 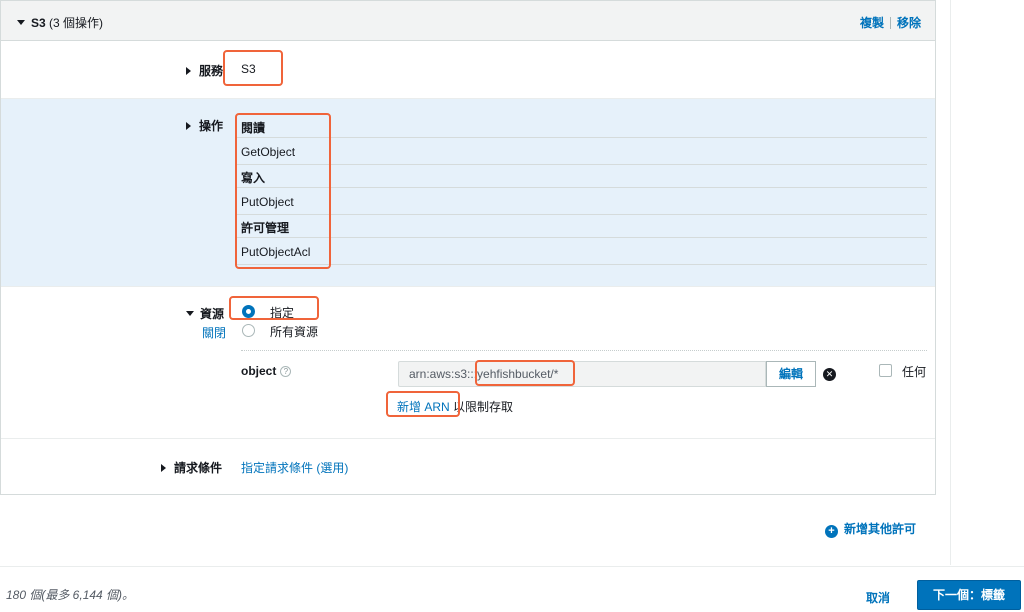 What do you see at coordinates (914, 371) in the screenshot?
I see `any-label: 任何` at bounding box center [914, 371].